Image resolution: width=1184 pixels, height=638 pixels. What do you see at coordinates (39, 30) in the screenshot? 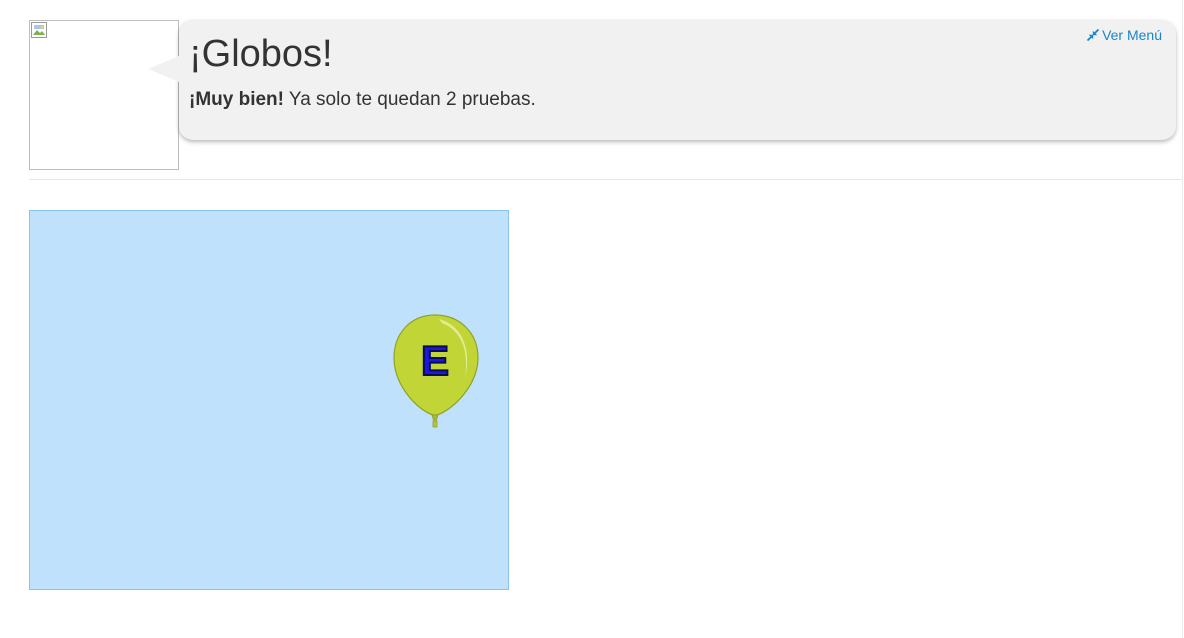
I see `broken-image-icon` at bounding box center [39, 30].